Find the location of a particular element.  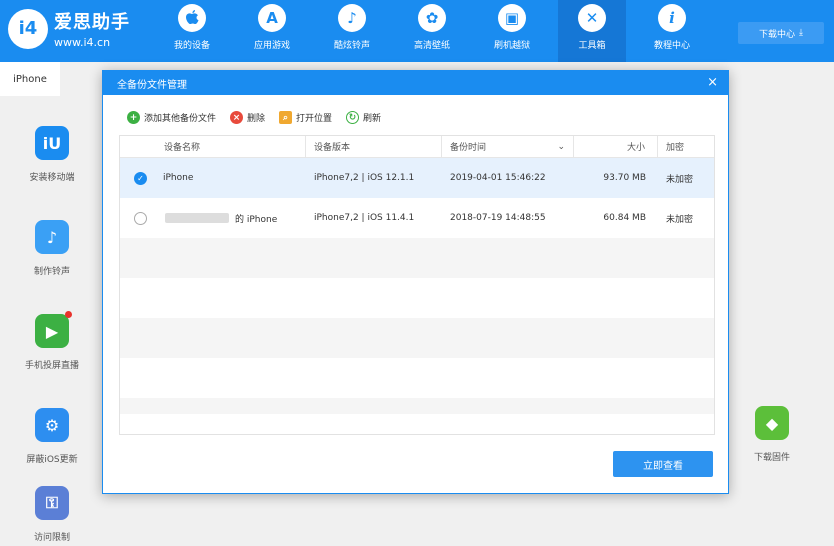

info-icon: i is located at coordinates (672, 18).